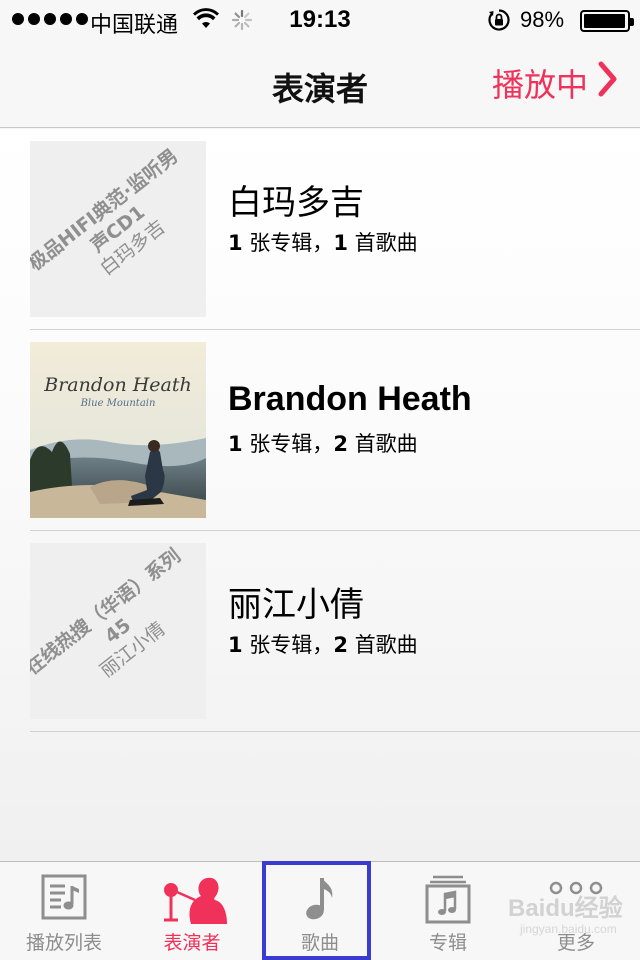 This screenshot has width=640, height=960. I want to click on artwork-script-title: Brandon Heath, so click(118, 385).